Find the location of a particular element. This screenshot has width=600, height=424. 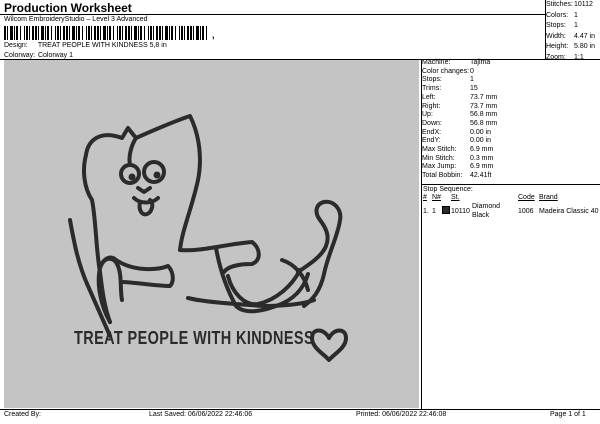

cat-mouth is located at coordinates (146, 200).